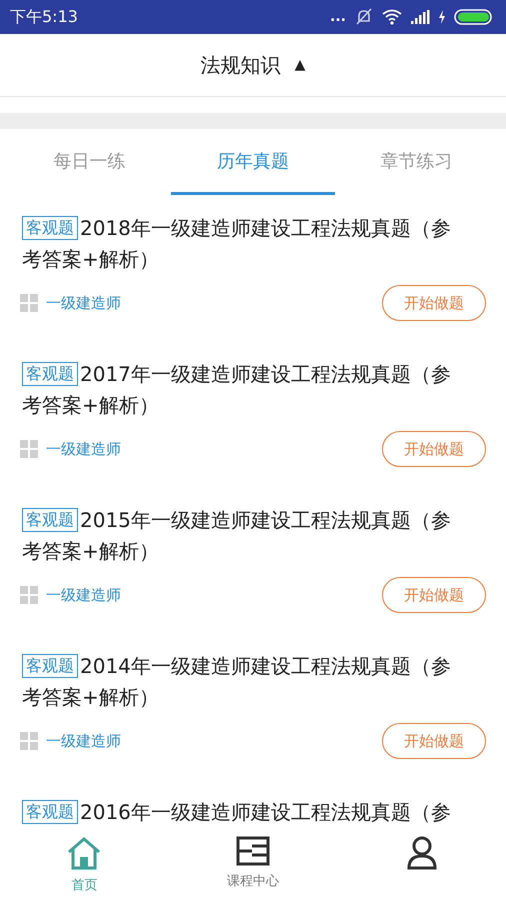 The height and width of the screenshot is (900, 506). Describe the element at coordinates (420, 17) in the screenshot. I see `signal-icon` at that location.